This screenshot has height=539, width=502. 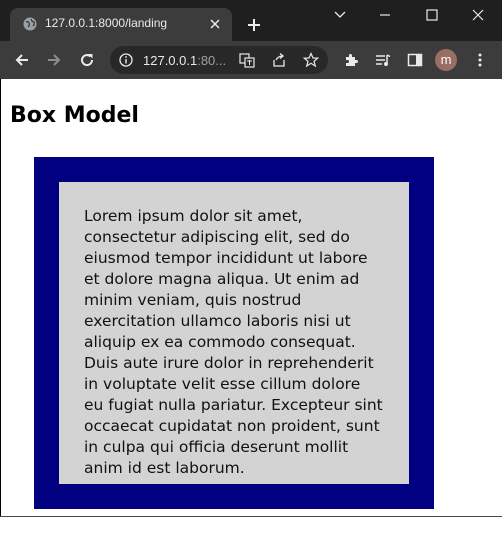 I want to click on side-panel-icon, so click(x=415, y=60).